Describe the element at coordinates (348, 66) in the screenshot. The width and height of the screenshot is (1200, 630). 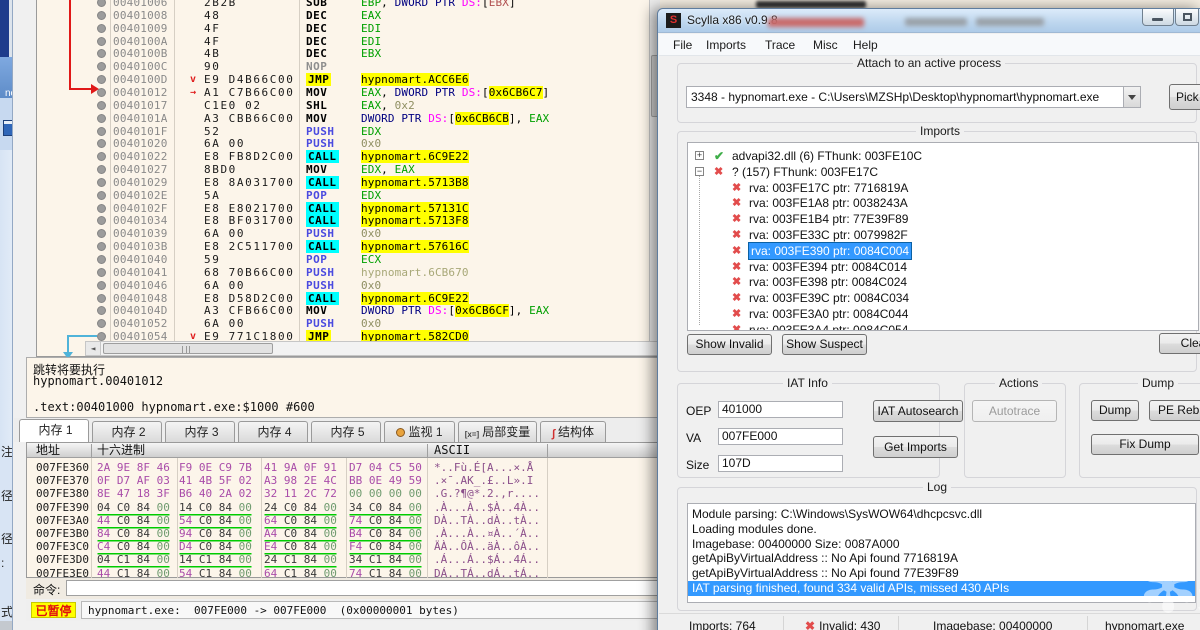
I see `disasm-row: 0040100C 90 NOP` at that location.